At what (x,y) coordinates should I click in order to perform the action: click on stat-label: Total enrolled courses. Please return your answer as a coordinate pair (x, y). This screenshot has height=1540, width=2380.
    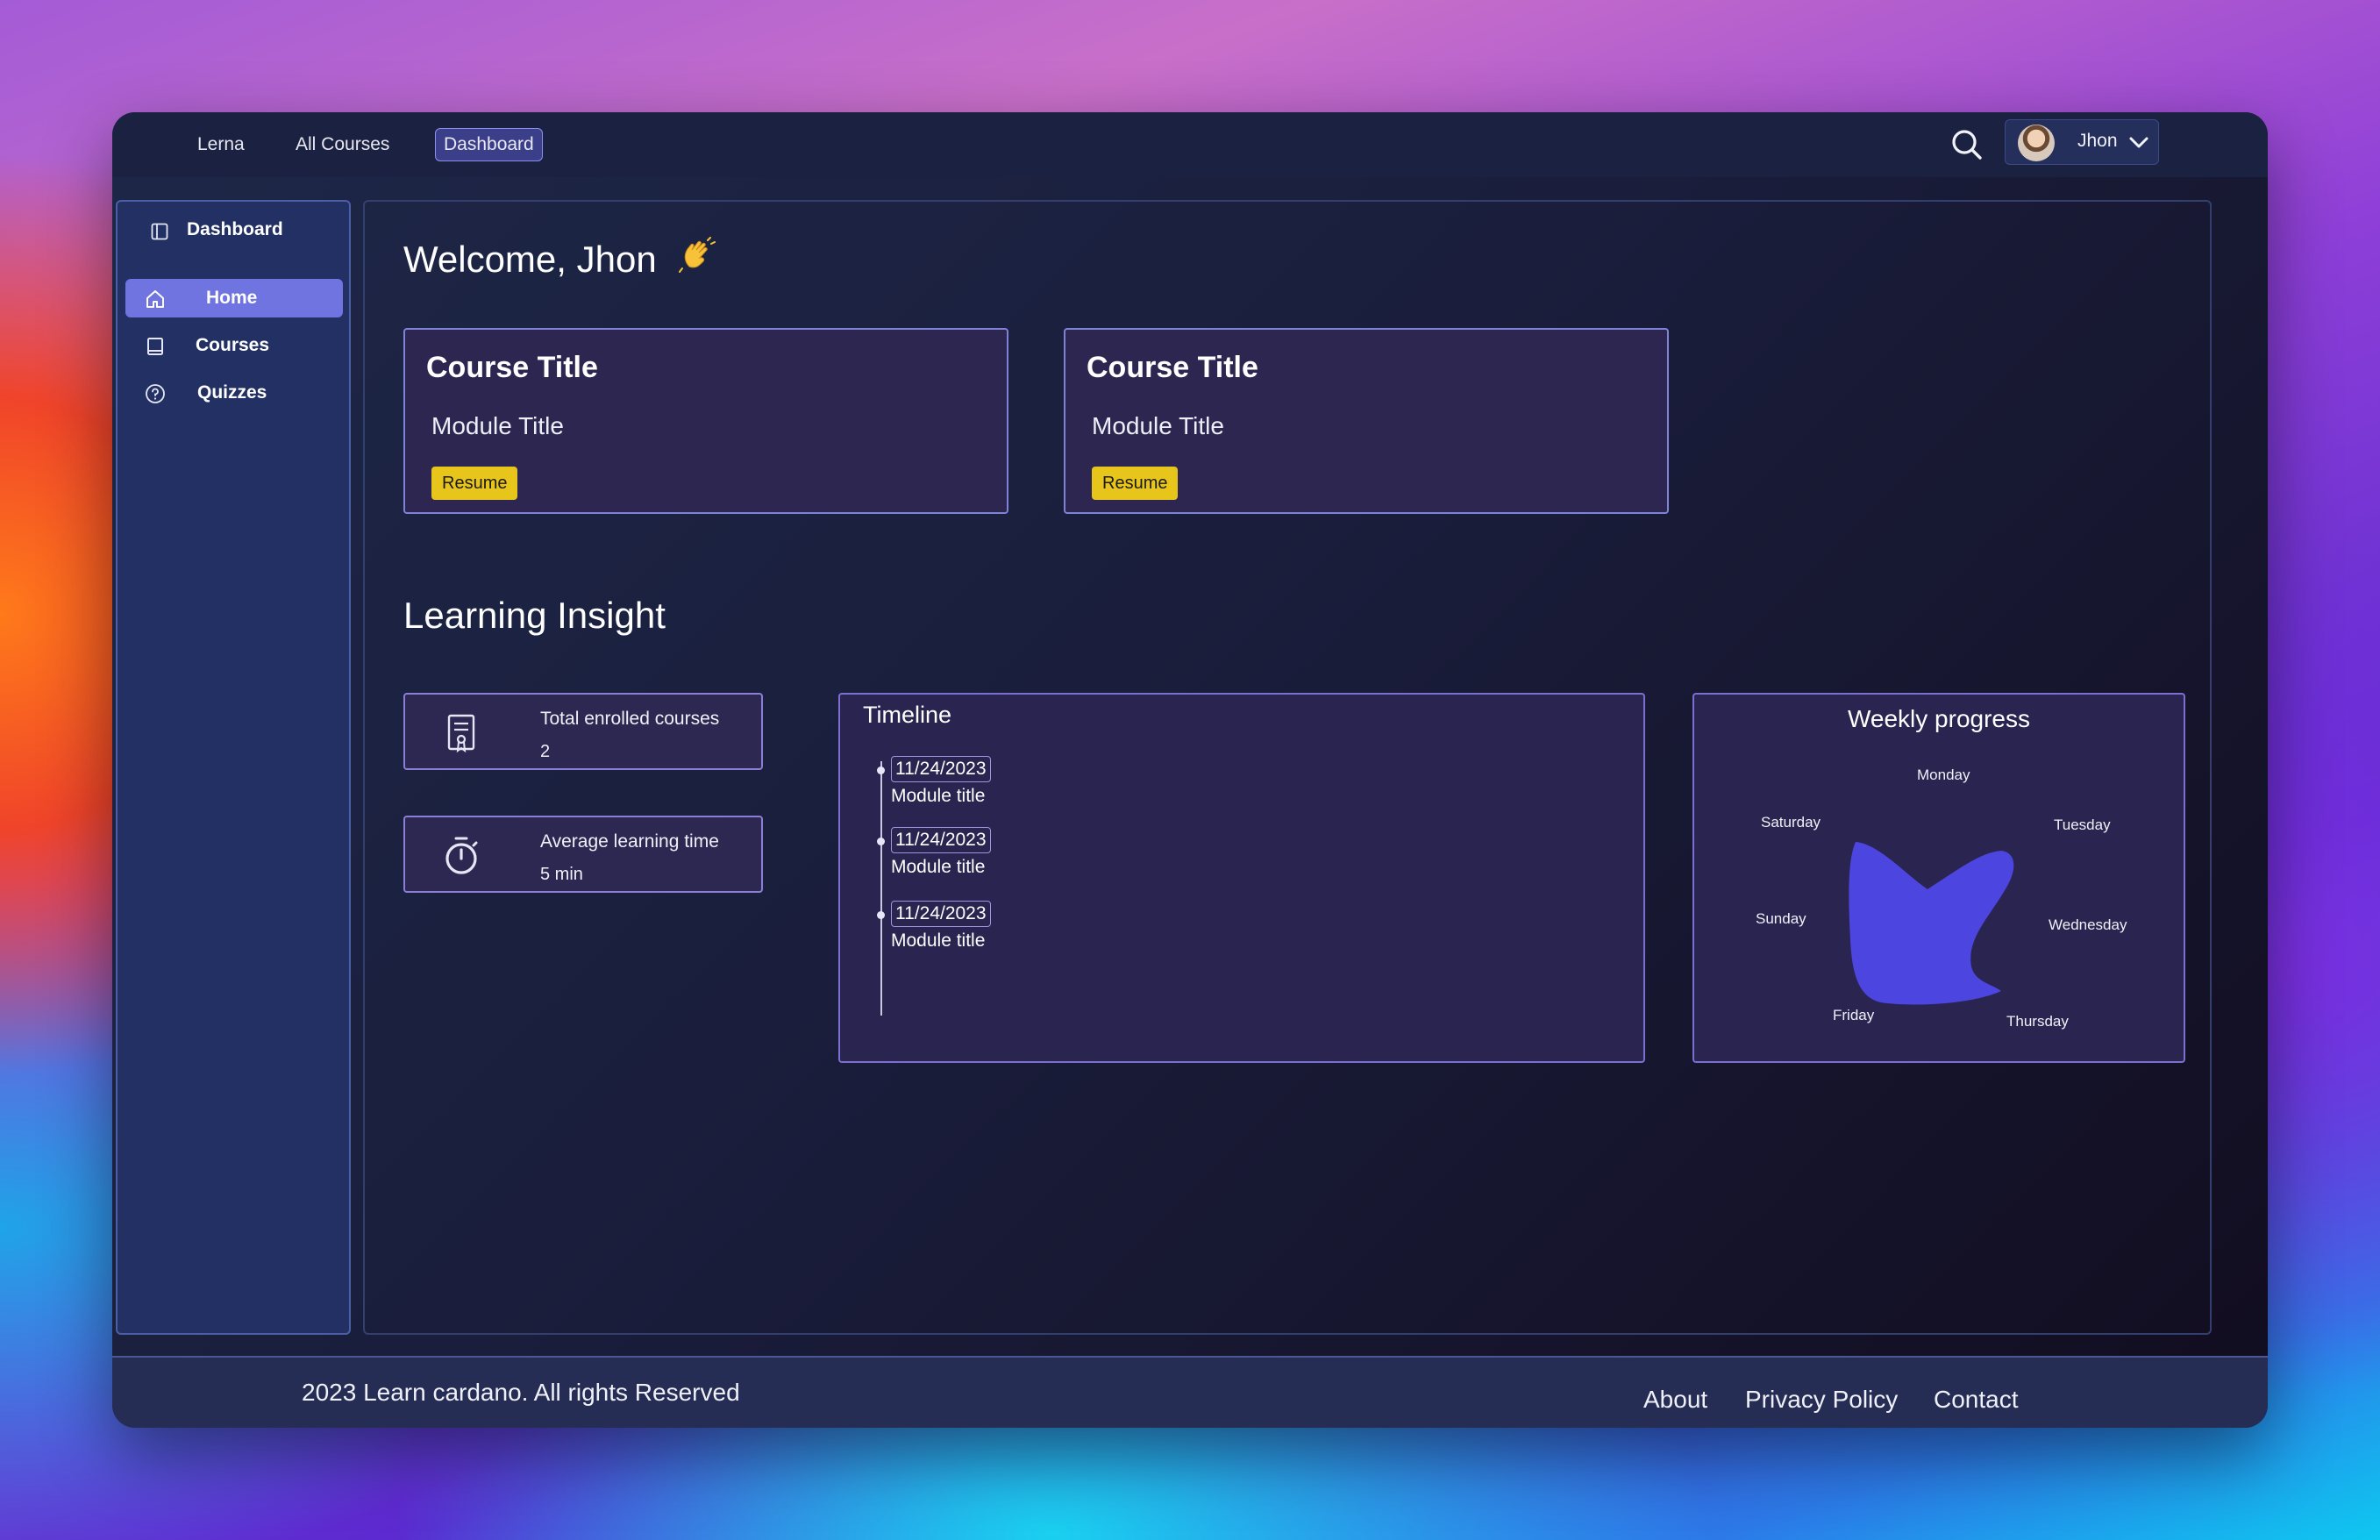
    Looking at the image, I should click on (630, 719).